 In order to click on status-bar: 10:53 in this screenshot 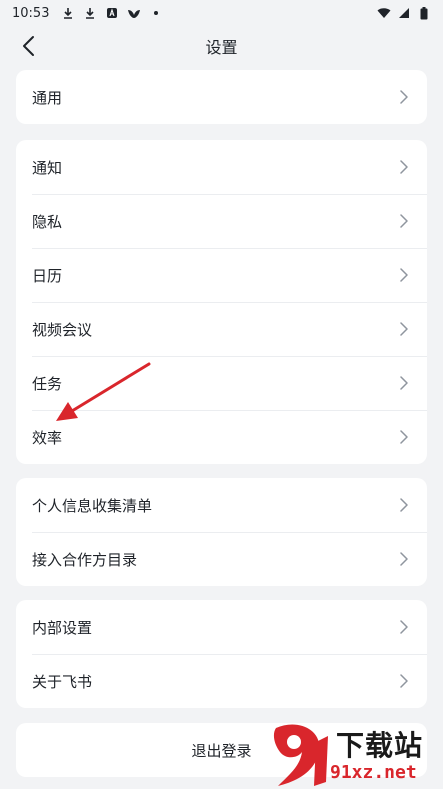, I will do `click(221, 13)`.